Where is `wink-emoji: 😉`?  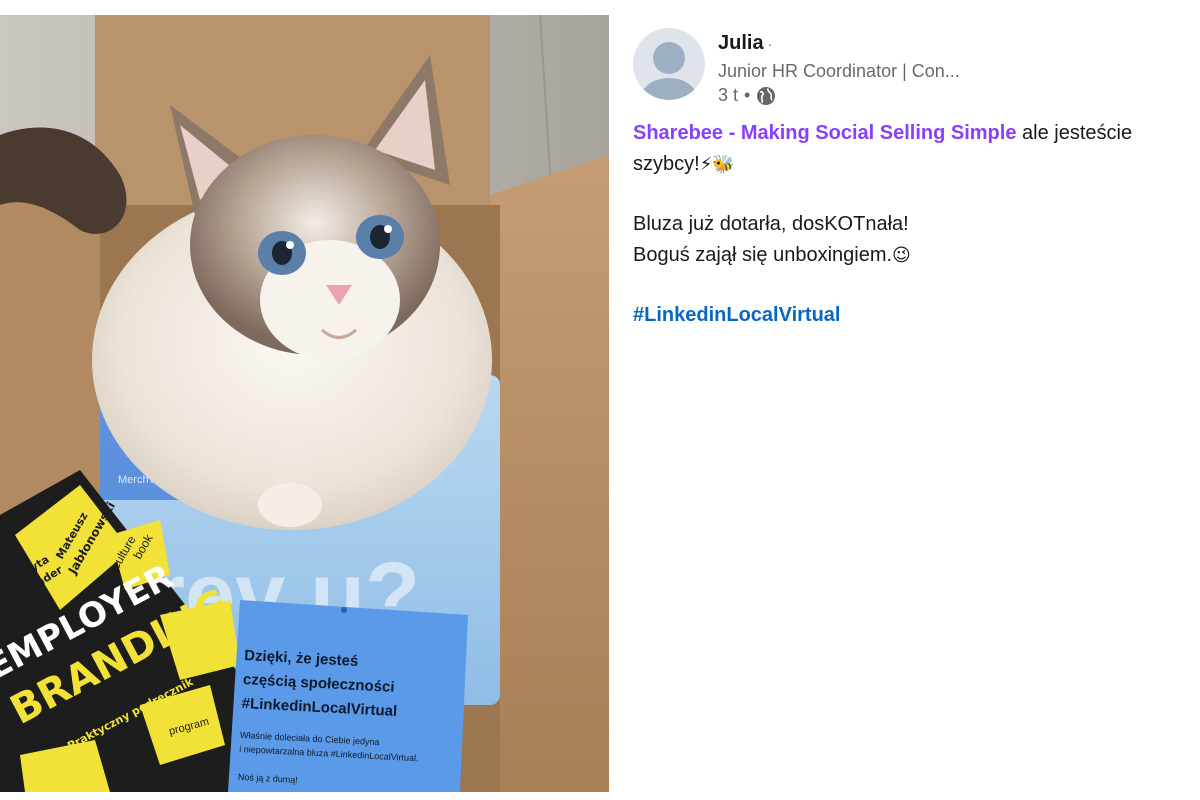 wink-emoji: 😉 is located at coordinates (901, 255).